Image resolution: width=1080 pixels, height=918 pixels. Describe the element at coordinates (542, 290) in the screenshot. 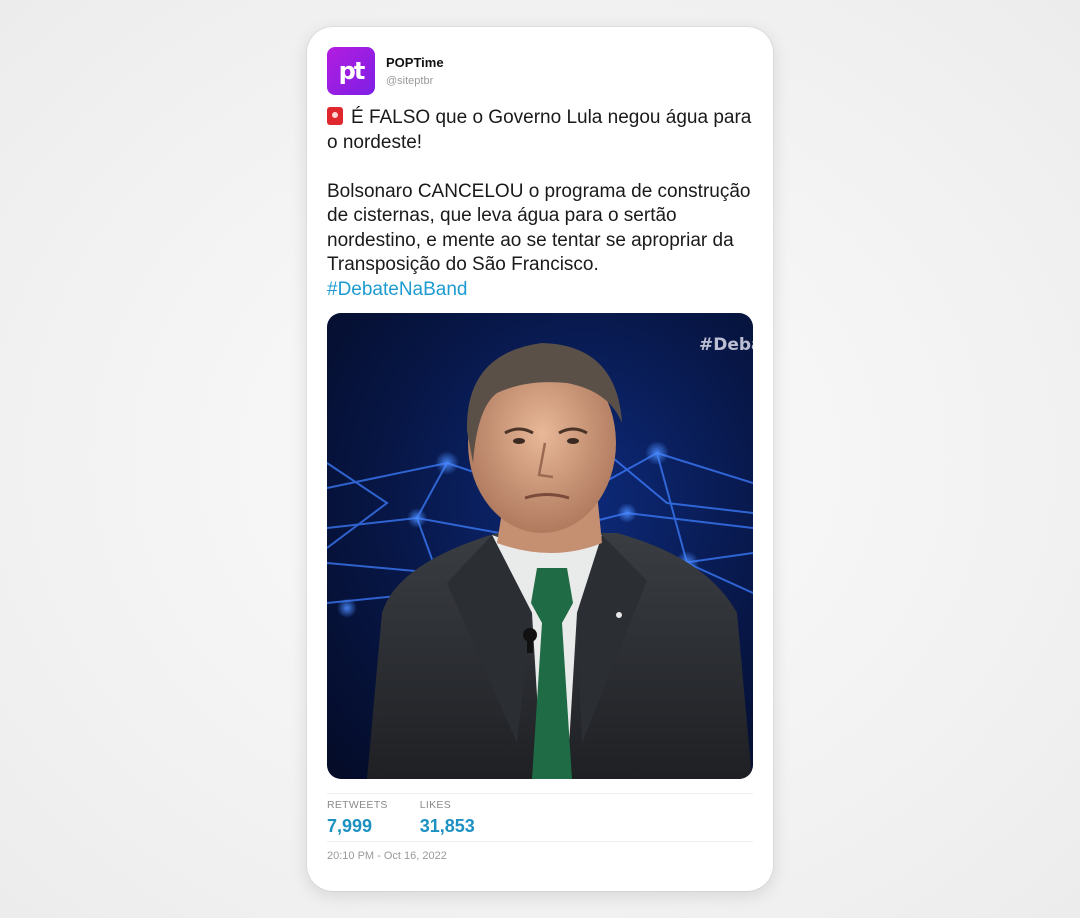

I see `tweet-hashtag-line: #DebateNaBand` at that location.